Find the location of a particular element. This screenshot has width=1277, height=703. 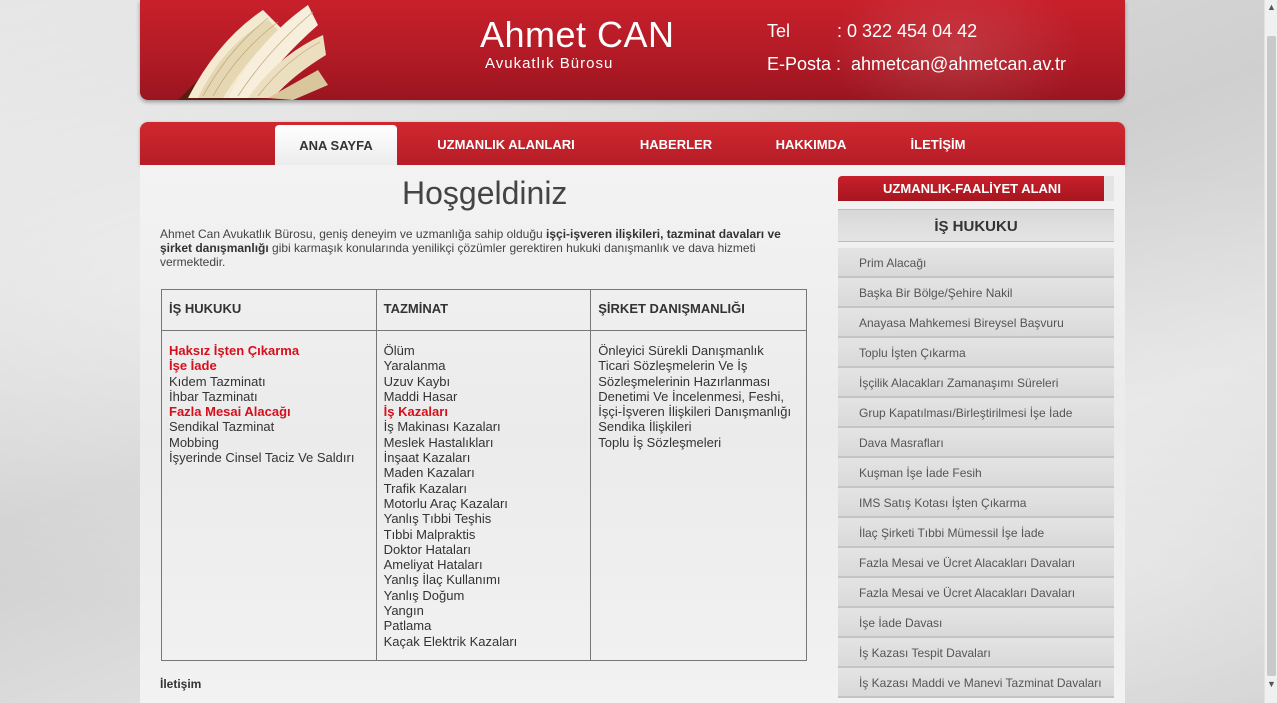

sidebar-item: Dava Masrafları is located at coordinates (976, 443).